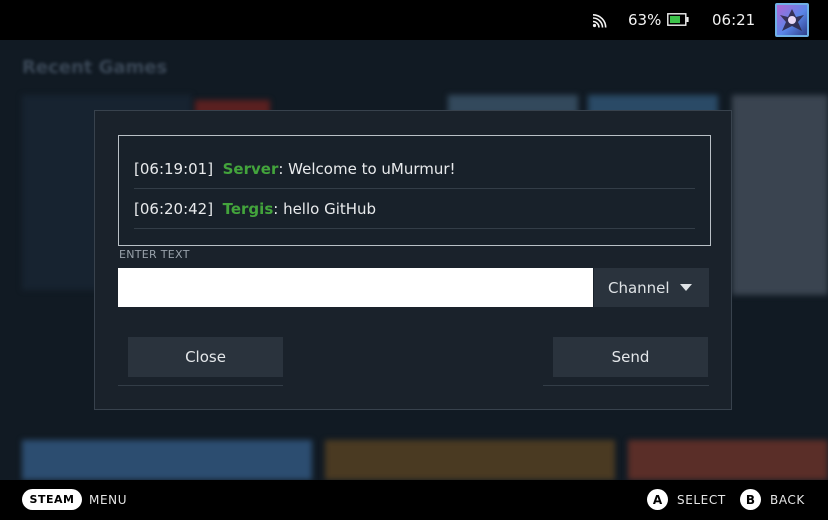  What do you see at coordinates (367, 169) in the screenshot?
I see `message-text: : Welcome to uMurmur!` at bounding box center [367, 169].